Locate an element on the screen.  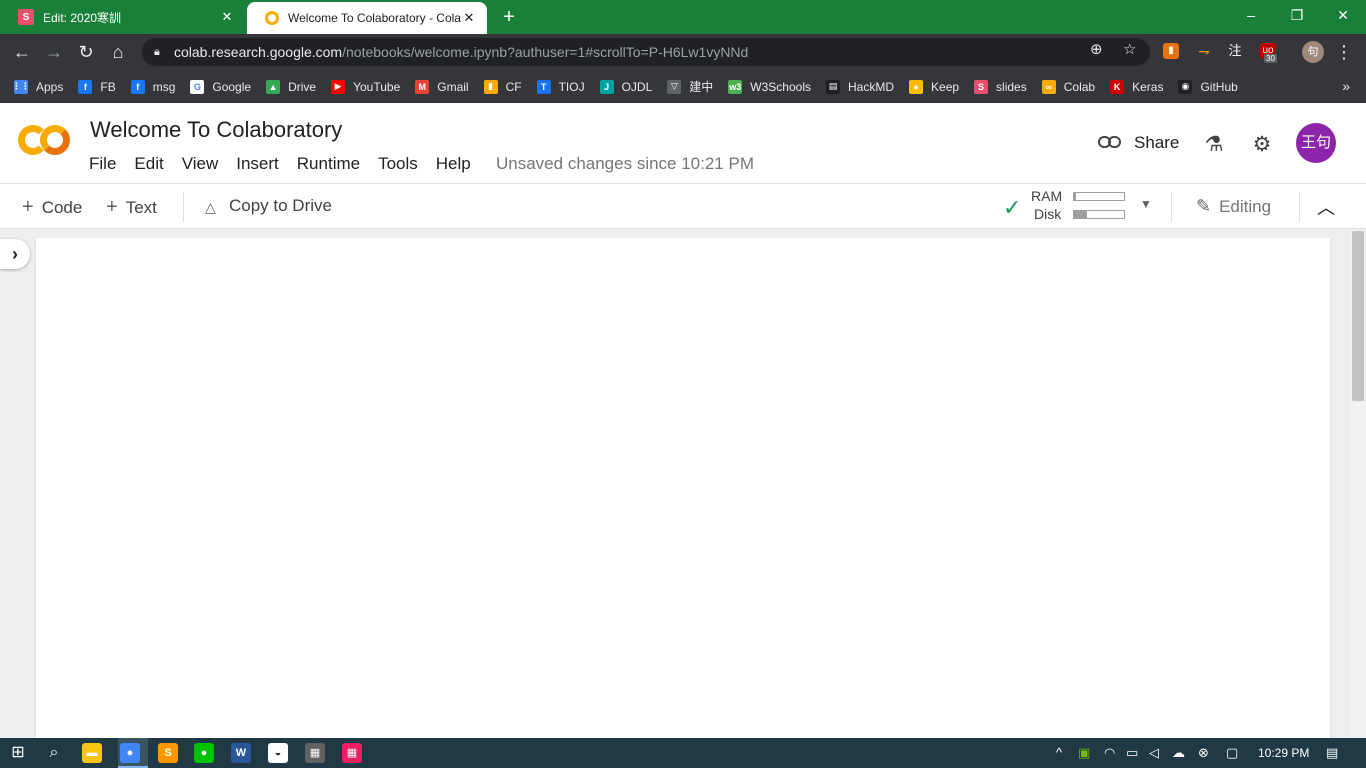
word-icon: W is located at coordinates (241, 753).